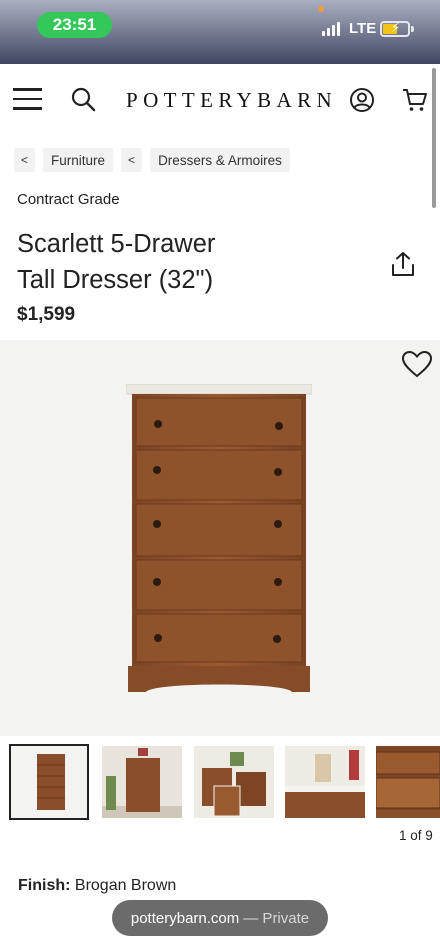  What do you see at coordinates (325, 782) in the screenshot?
I see `thumbnail-dresser-detail` at bounding box center [325, 782].